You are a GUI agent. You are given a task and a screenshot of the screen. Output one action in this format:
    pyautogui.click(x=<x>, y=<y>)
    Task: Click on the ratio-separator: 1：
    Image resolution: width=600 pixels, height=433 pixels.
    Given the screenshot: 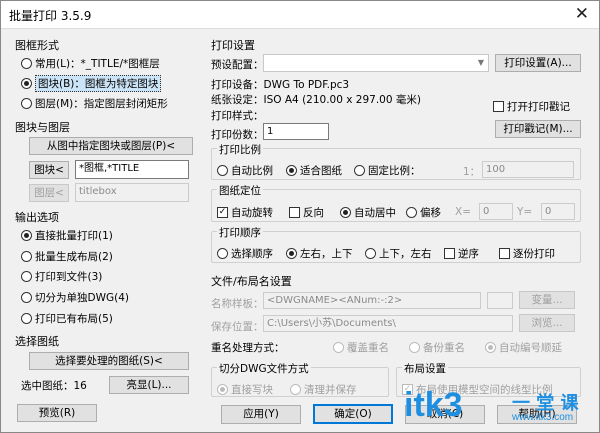 What is the action you would take?
    pyautogui.click(x=472, y=172)
    